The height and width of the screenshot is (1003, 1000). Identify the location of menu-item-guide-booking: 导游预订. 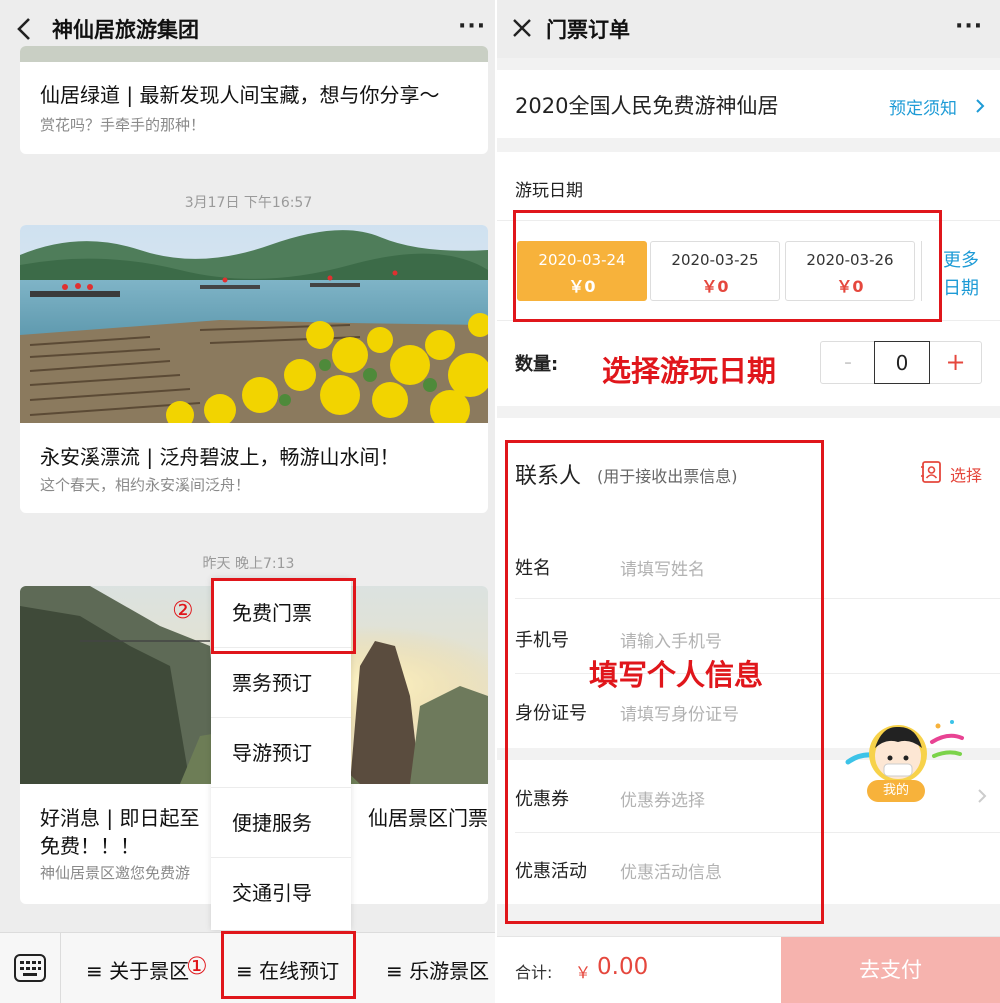
(281, 753).